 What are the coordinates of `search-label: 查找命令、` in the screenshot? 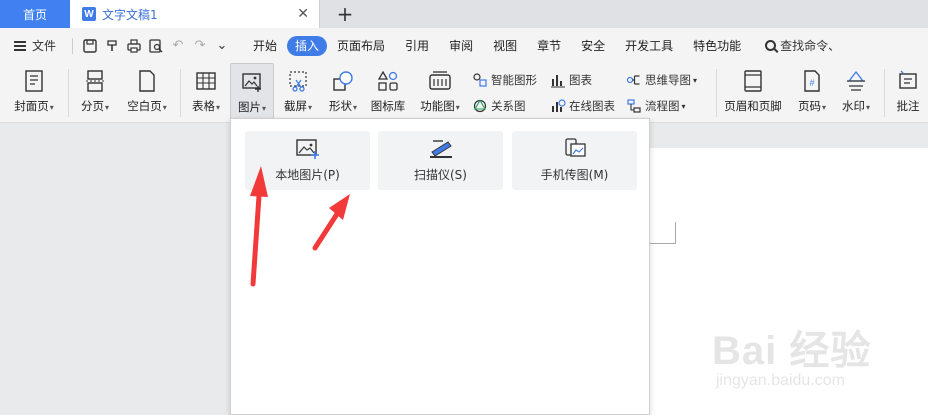 It's located at (810, 46).